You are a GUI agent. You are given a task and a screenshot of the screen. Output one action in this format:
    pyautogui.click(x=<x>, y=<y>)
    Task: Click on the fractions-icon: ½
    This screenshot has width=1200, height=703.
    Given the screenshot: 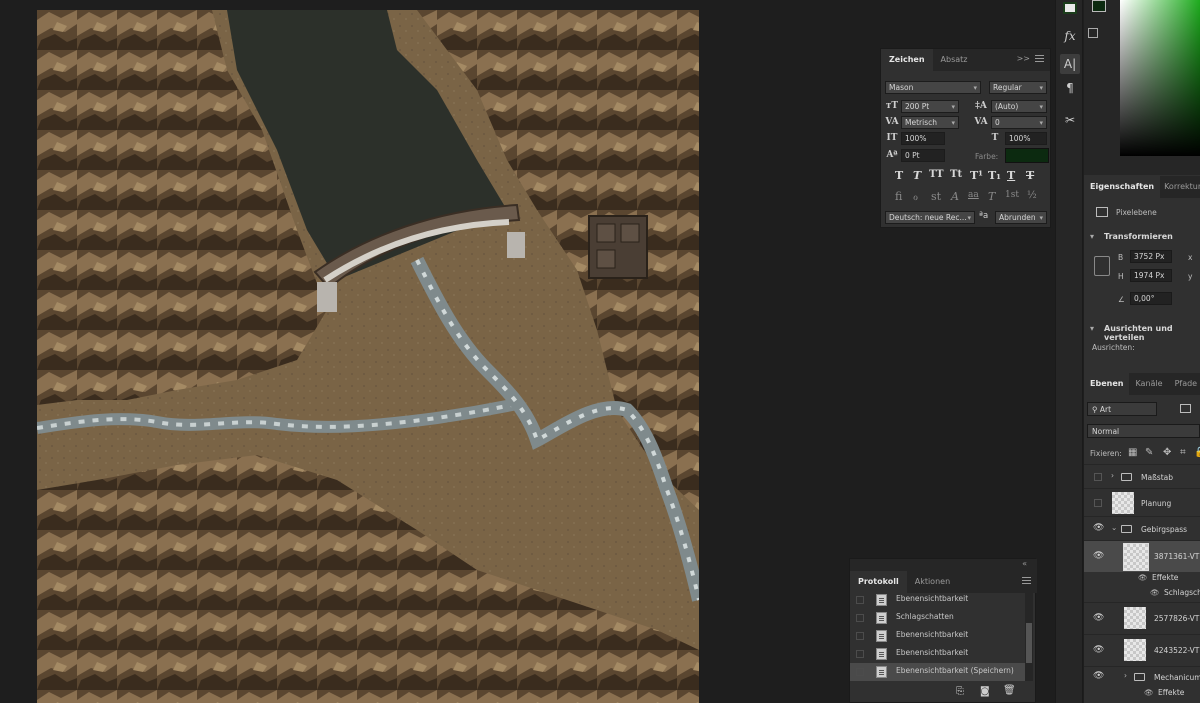 What is the action you would take?
    pyautogui.click(x=1032, y=195)
    